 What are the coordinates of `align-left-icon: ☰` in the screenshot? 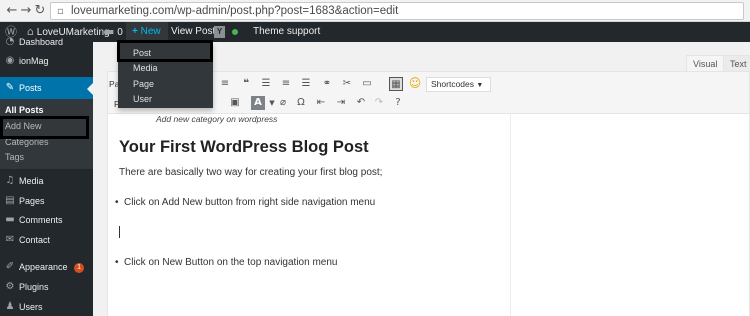 It's located at (266, 84).